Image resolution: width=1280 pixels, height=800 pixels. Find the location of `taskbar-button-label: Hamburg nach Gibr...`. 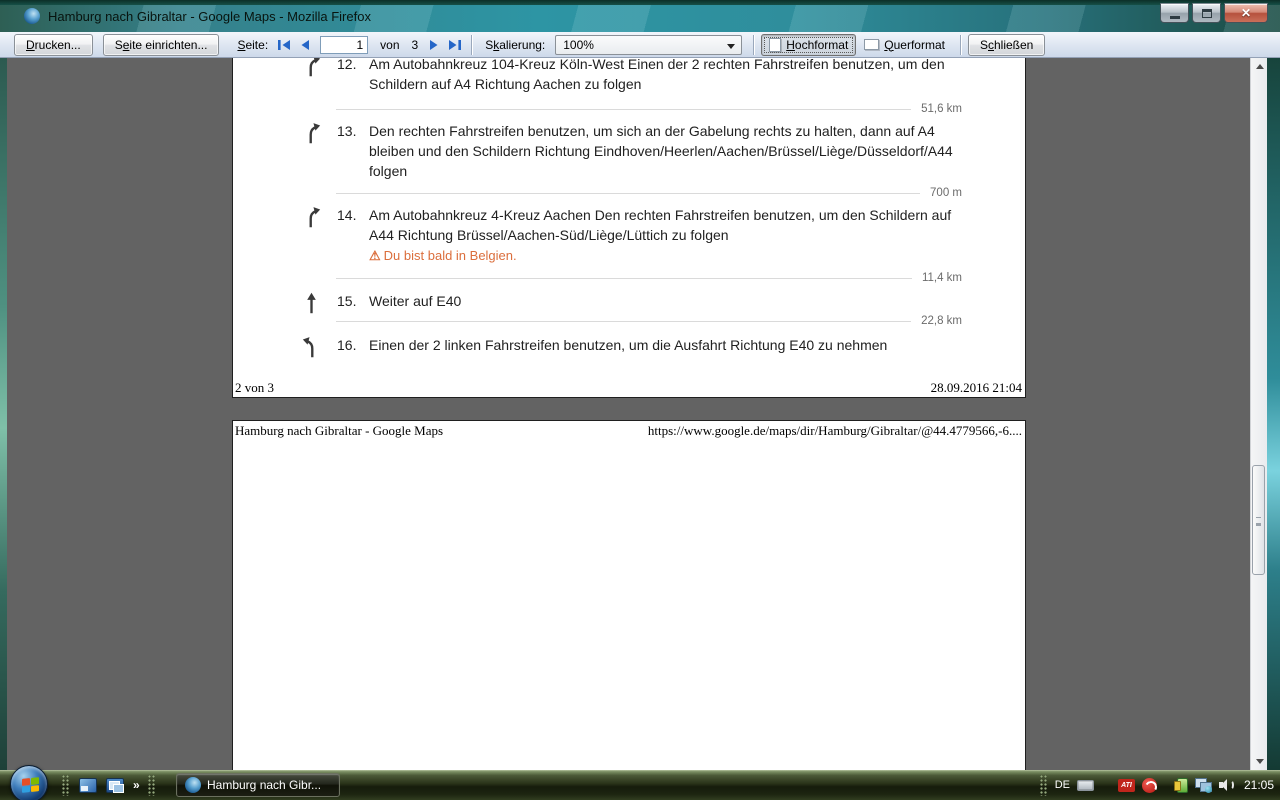

taskbar-button-label: Hamburg nach Gibr... is located at coordinates (264, 785).